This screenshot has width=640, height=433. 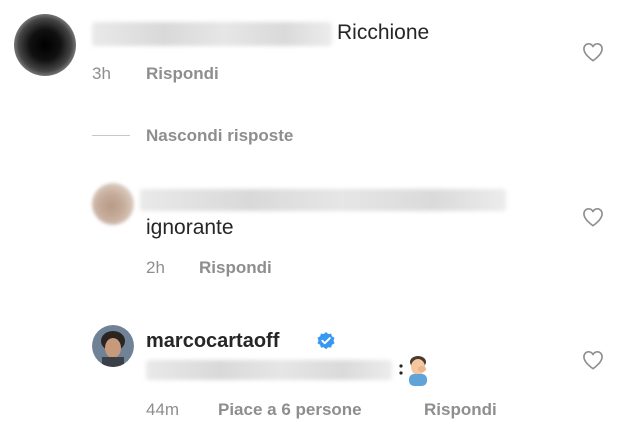 I want to click on avatar-photo, so click(x=113, y=346).